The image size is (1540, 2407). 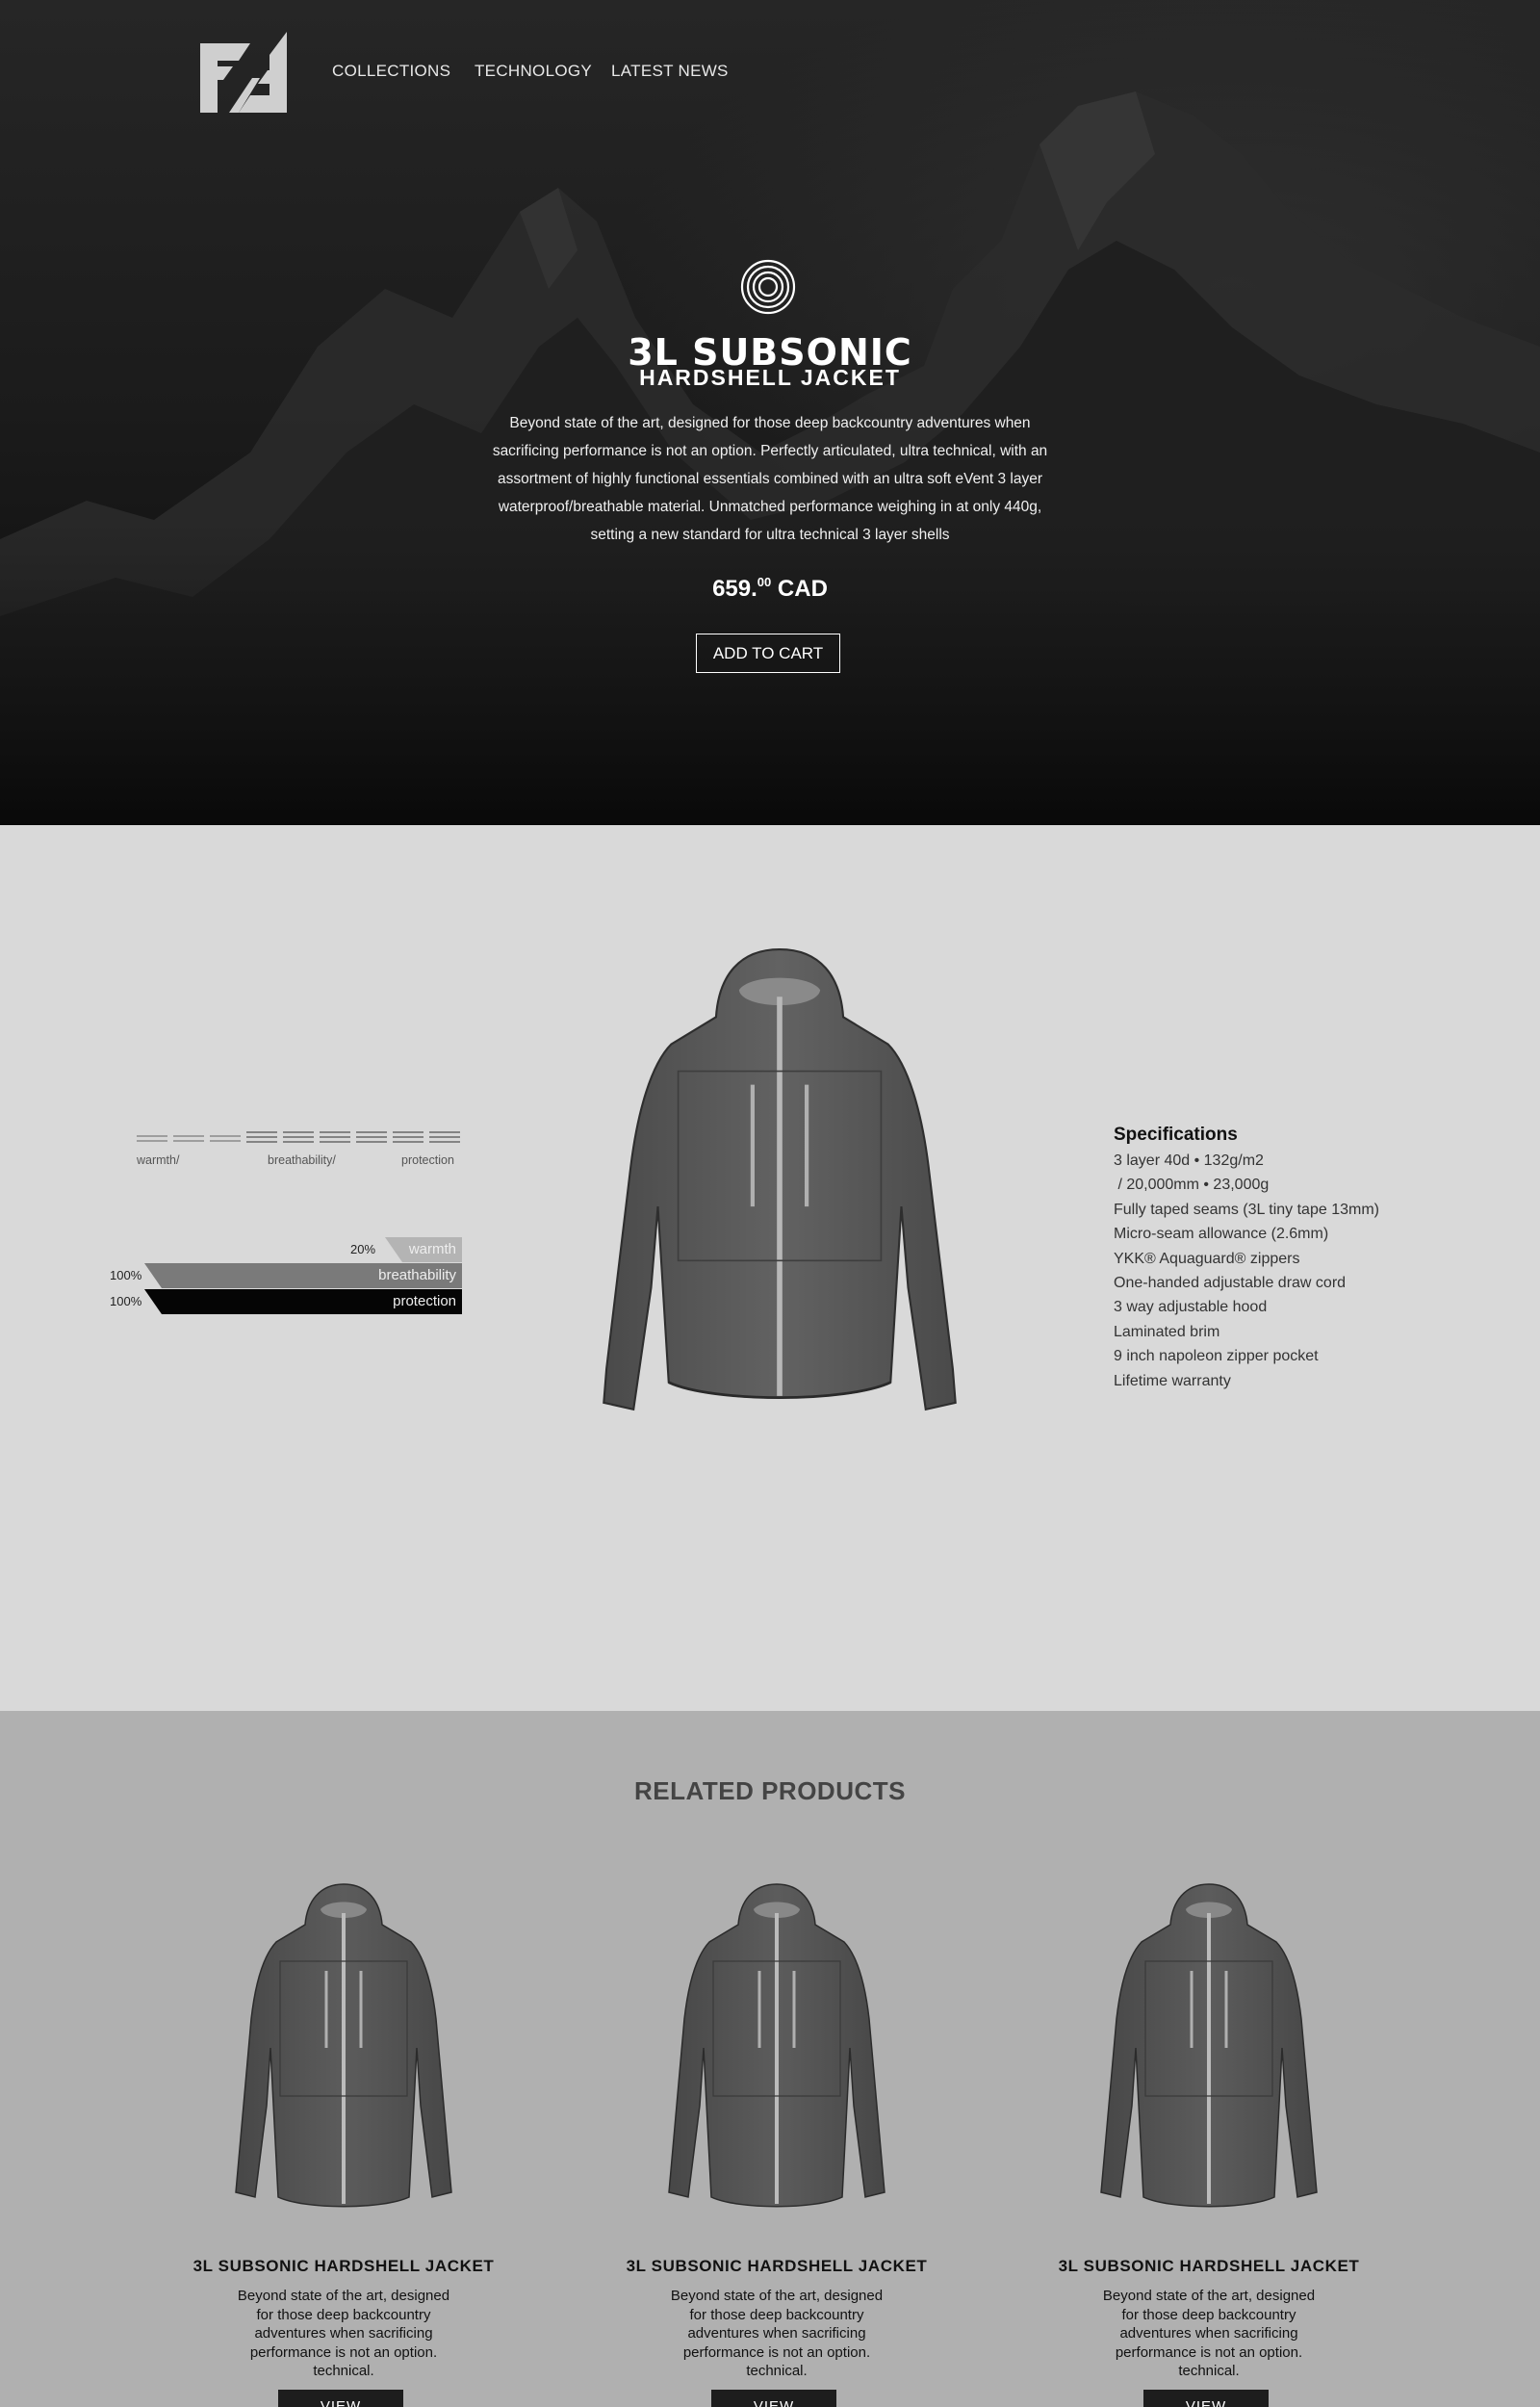 What do you see at coordinates (424, 1301) in the screenshot?
I see `rating-bar-label: protection` at bounding box center [424, 1301].